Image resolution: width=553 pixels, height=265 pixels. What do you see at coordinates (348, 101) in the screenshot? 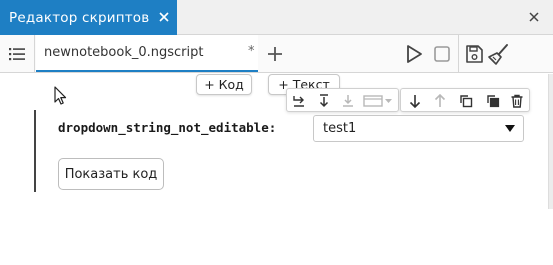
I see `download-icon` at bounding box center [348, 101].